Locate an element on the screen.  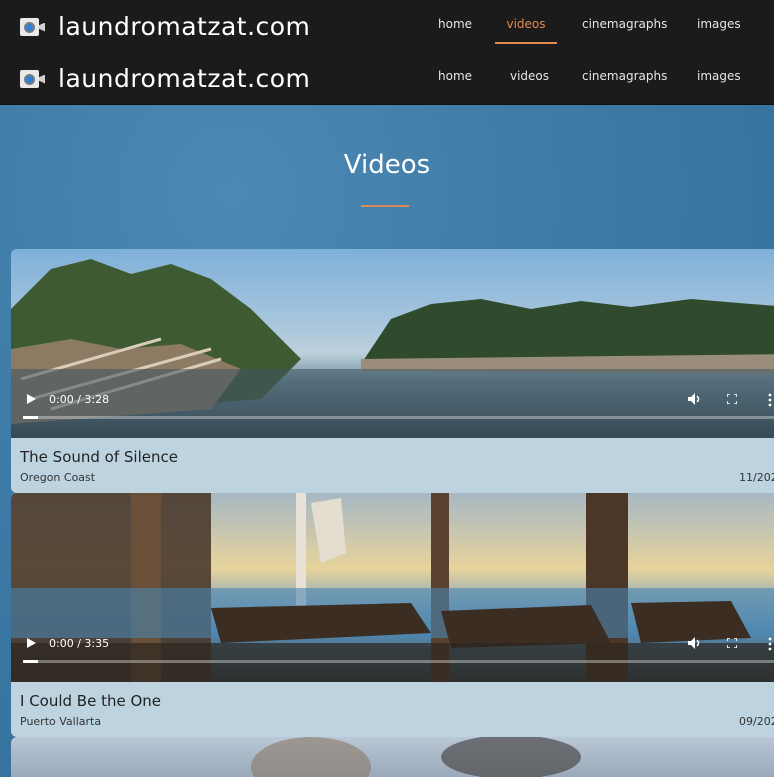
video-location: Oregon Coast is located at coordinates (58, 477).